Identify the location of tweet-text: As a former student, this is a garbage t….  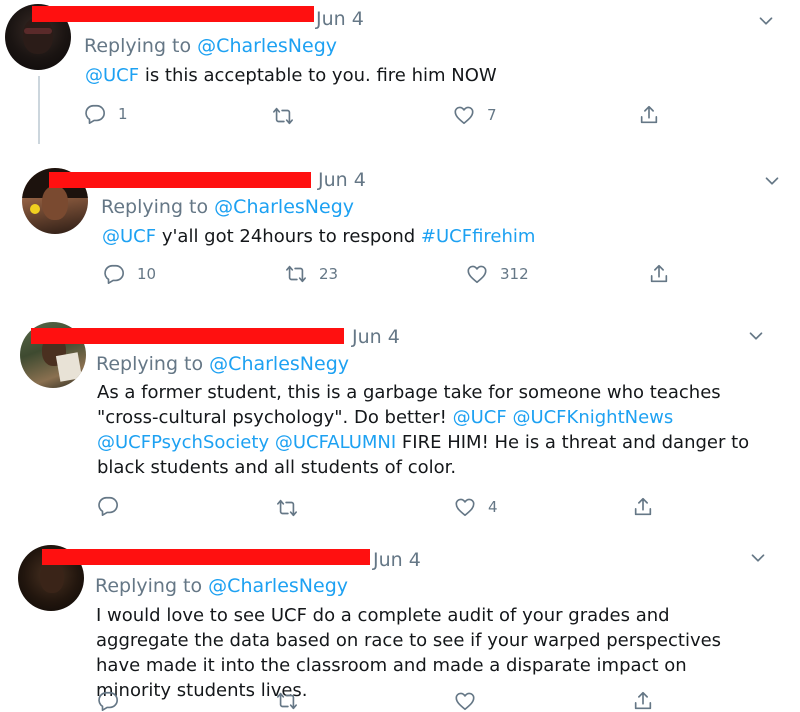
(427, 430).